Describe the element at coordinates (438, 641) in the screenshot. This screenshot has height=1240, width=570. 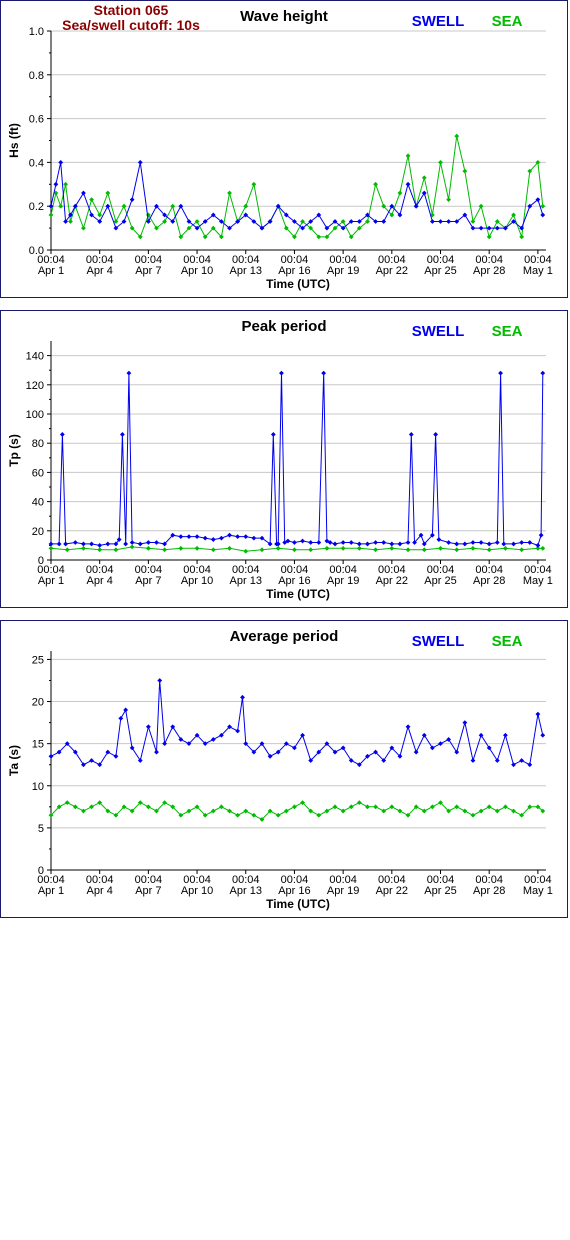
I see `average-period-legend-swell: SWELL` at that location.